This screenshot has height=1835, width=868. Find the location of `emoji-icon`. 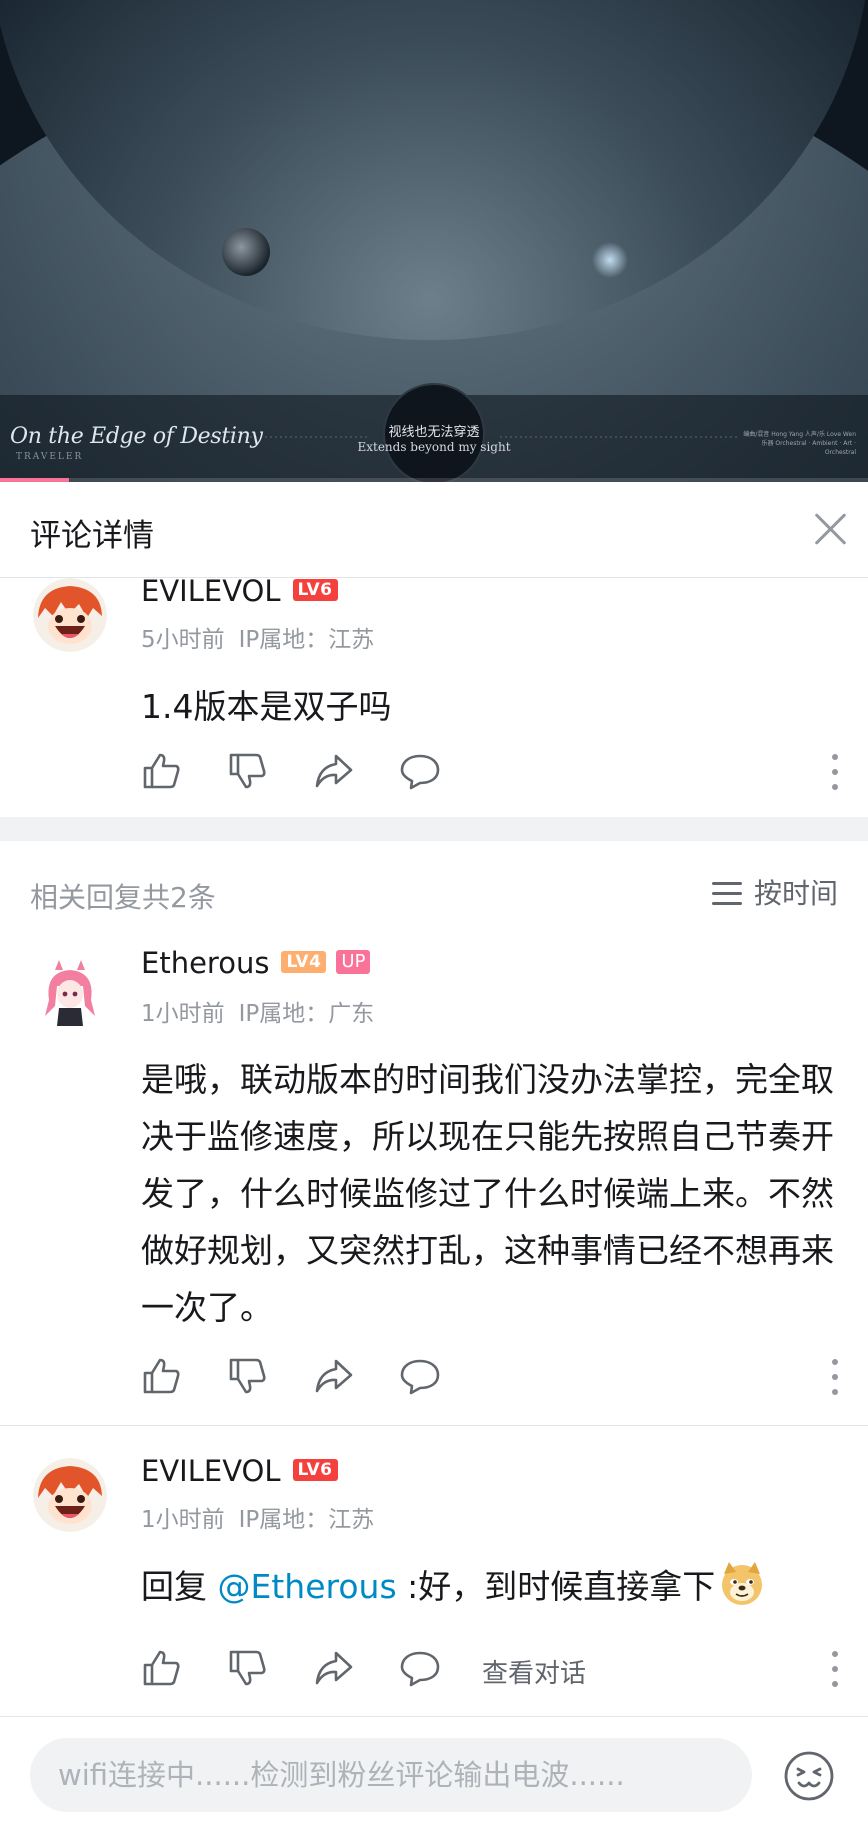

emoji-icon is located at coordinates (809, 1776).